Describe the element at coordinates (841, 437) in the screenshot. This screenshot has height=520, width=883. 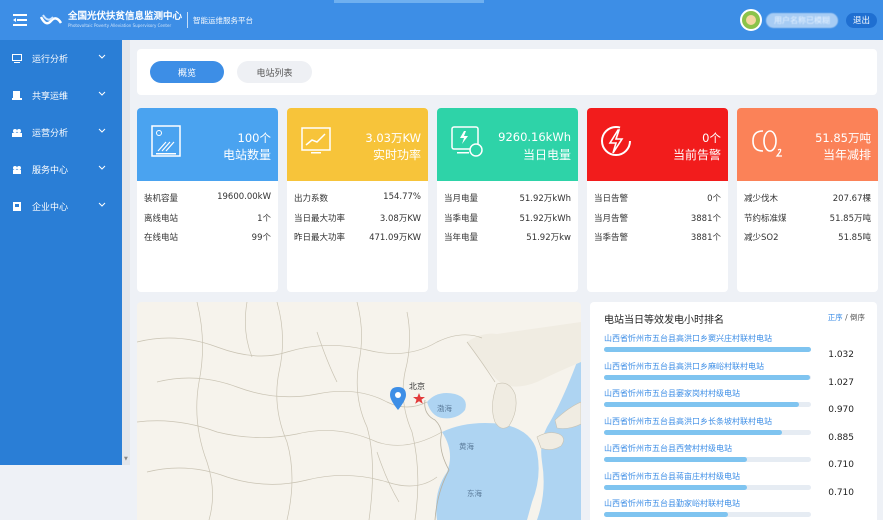
I see `station-hours-value: 0.885` at that location.